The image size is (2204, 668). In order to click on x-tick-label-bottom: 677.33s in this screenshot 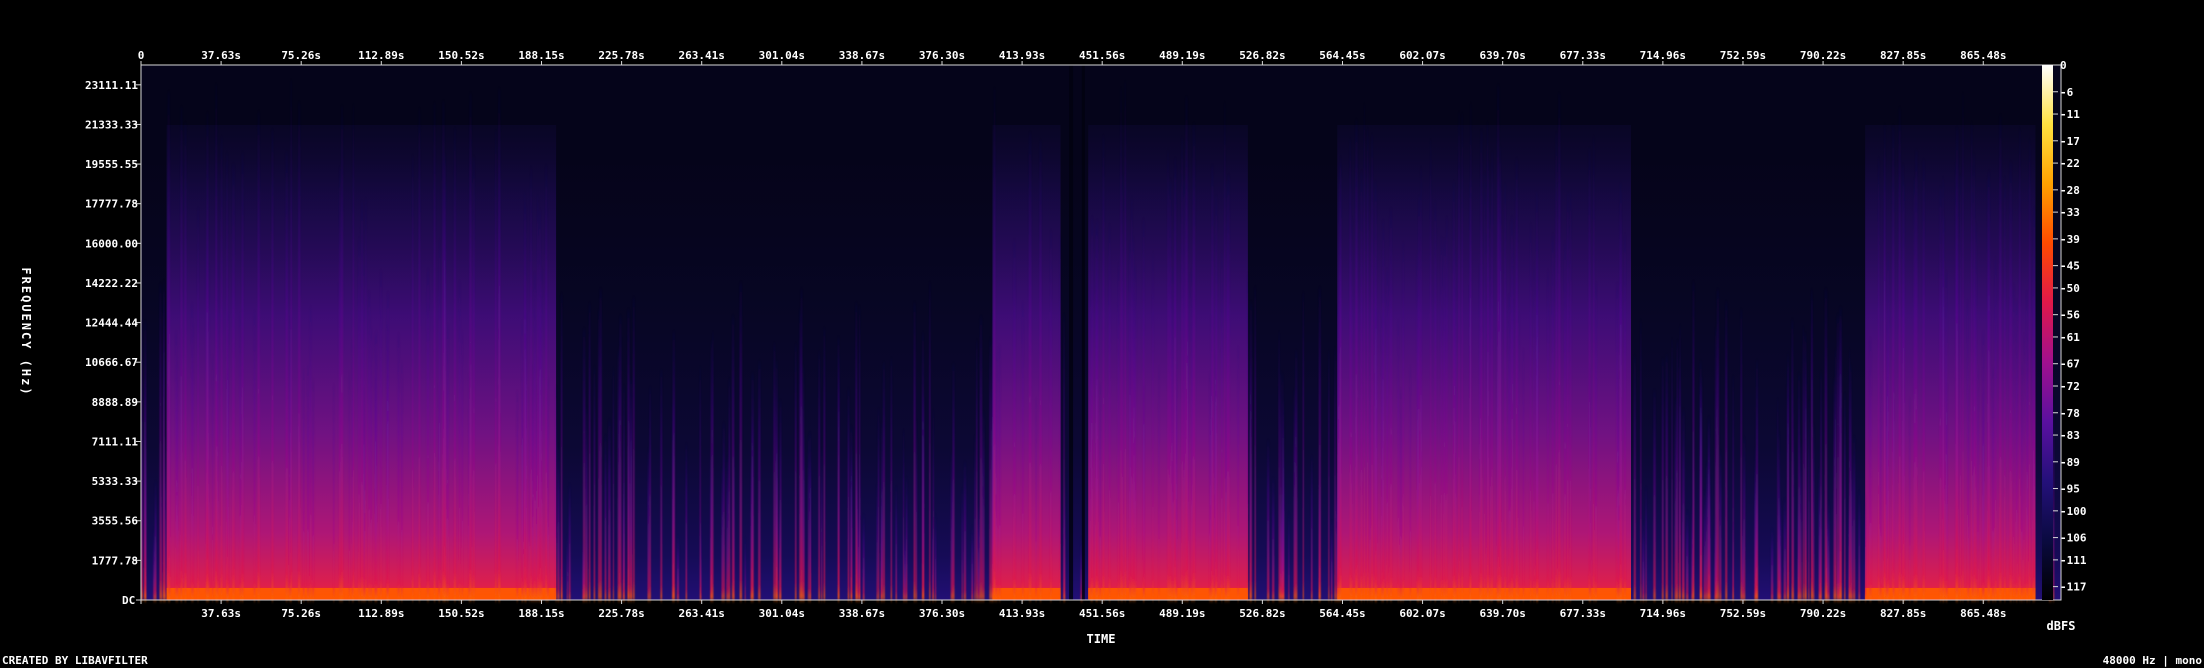, I will do `click(1583, 613)`.